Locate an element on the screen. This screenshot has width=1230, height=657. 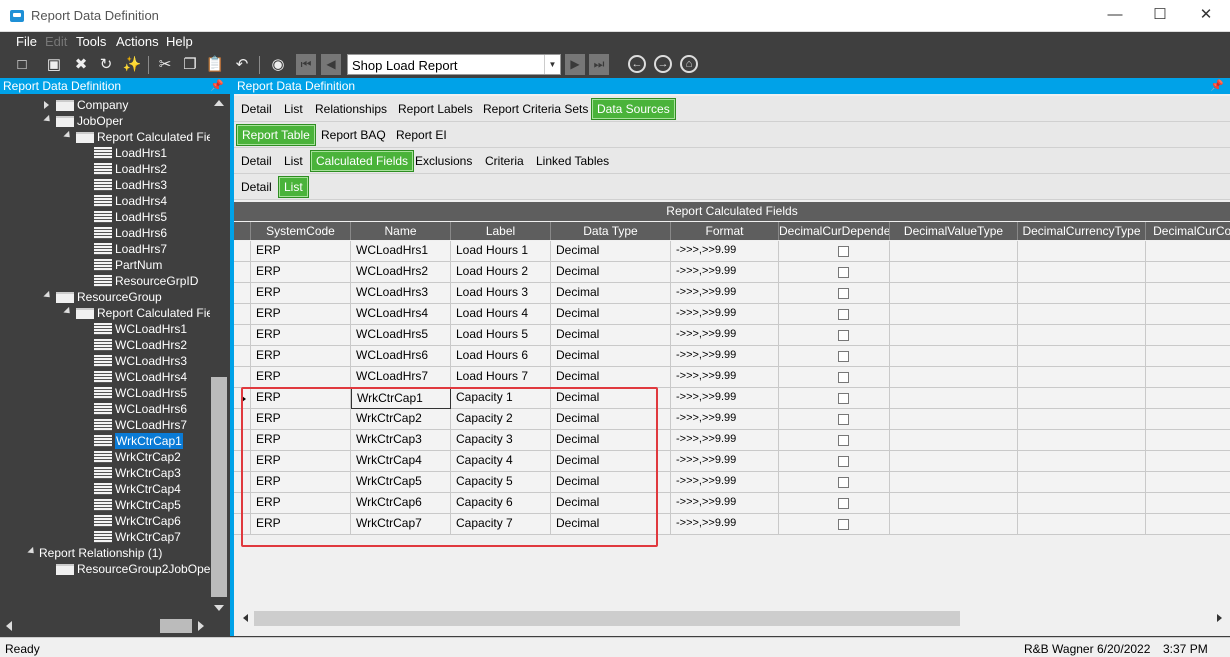
tab-report-criteria-sets: Report Criteria Sets is located at coordinates (535, 109).